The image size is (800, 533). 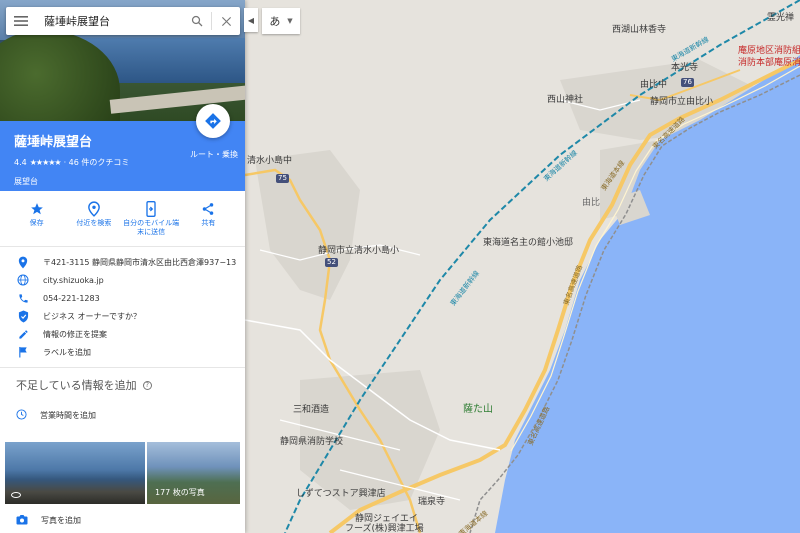 What do you see at coordinates (37, 209) in the screenshot?
I see `star-icon` at bounding box center [37, 209].